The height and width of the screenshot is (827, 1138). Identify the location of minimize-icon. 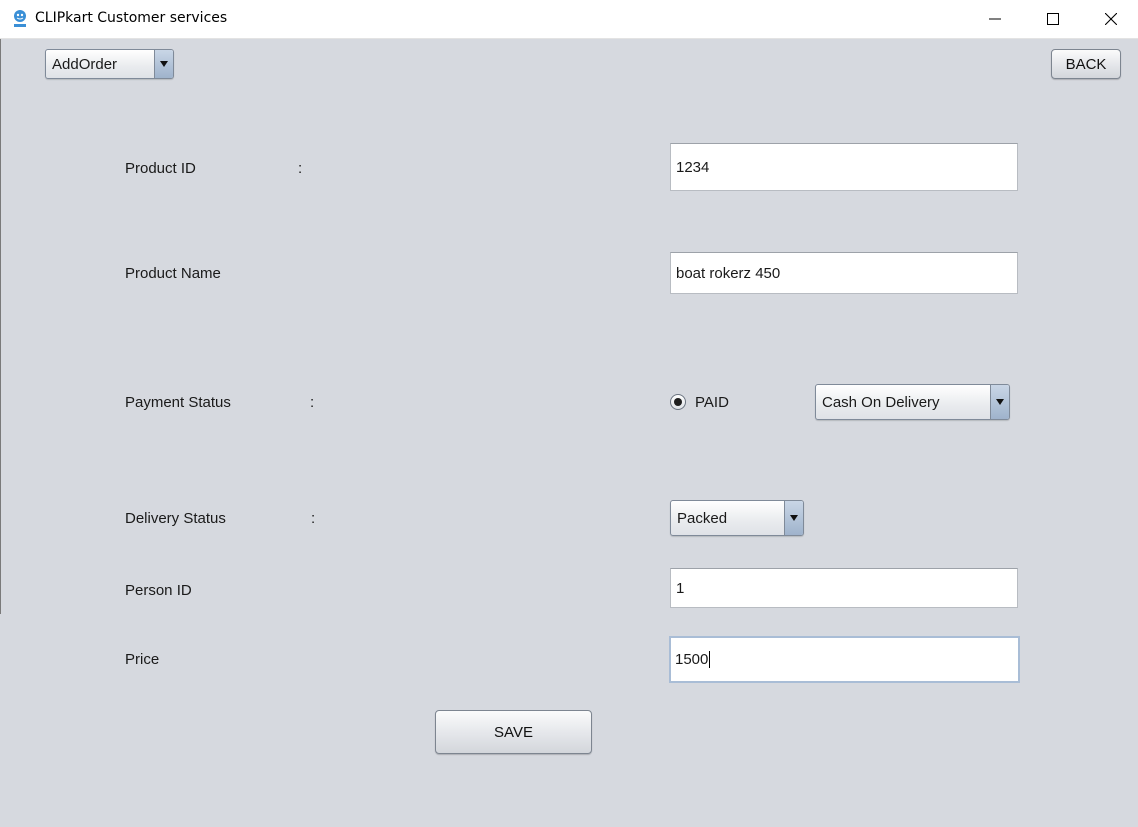
(995, 19).